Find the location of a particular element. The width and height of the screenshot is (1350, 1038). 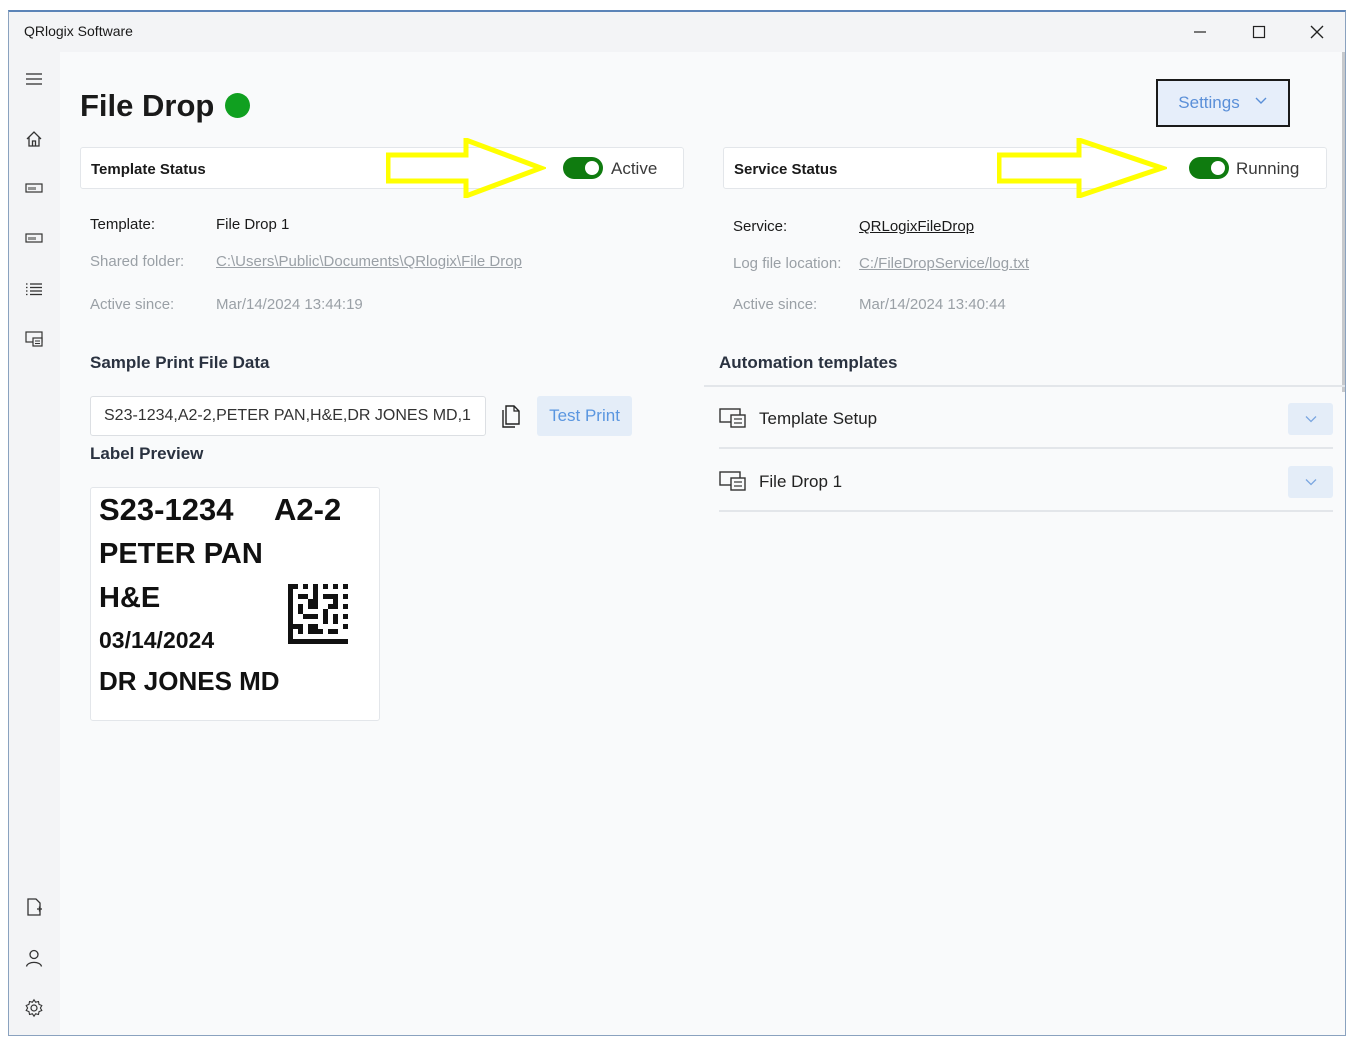

template-key: Template: is located at coordinates (123, 224).